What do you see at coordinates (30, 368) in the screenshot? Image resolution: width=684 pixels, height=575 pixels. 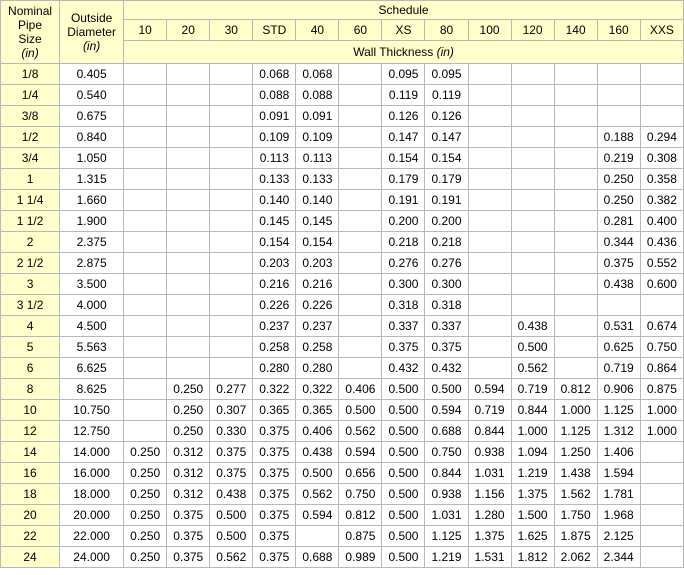 I see `nominal-size-cell: 6` at bounding box center [30, 368].